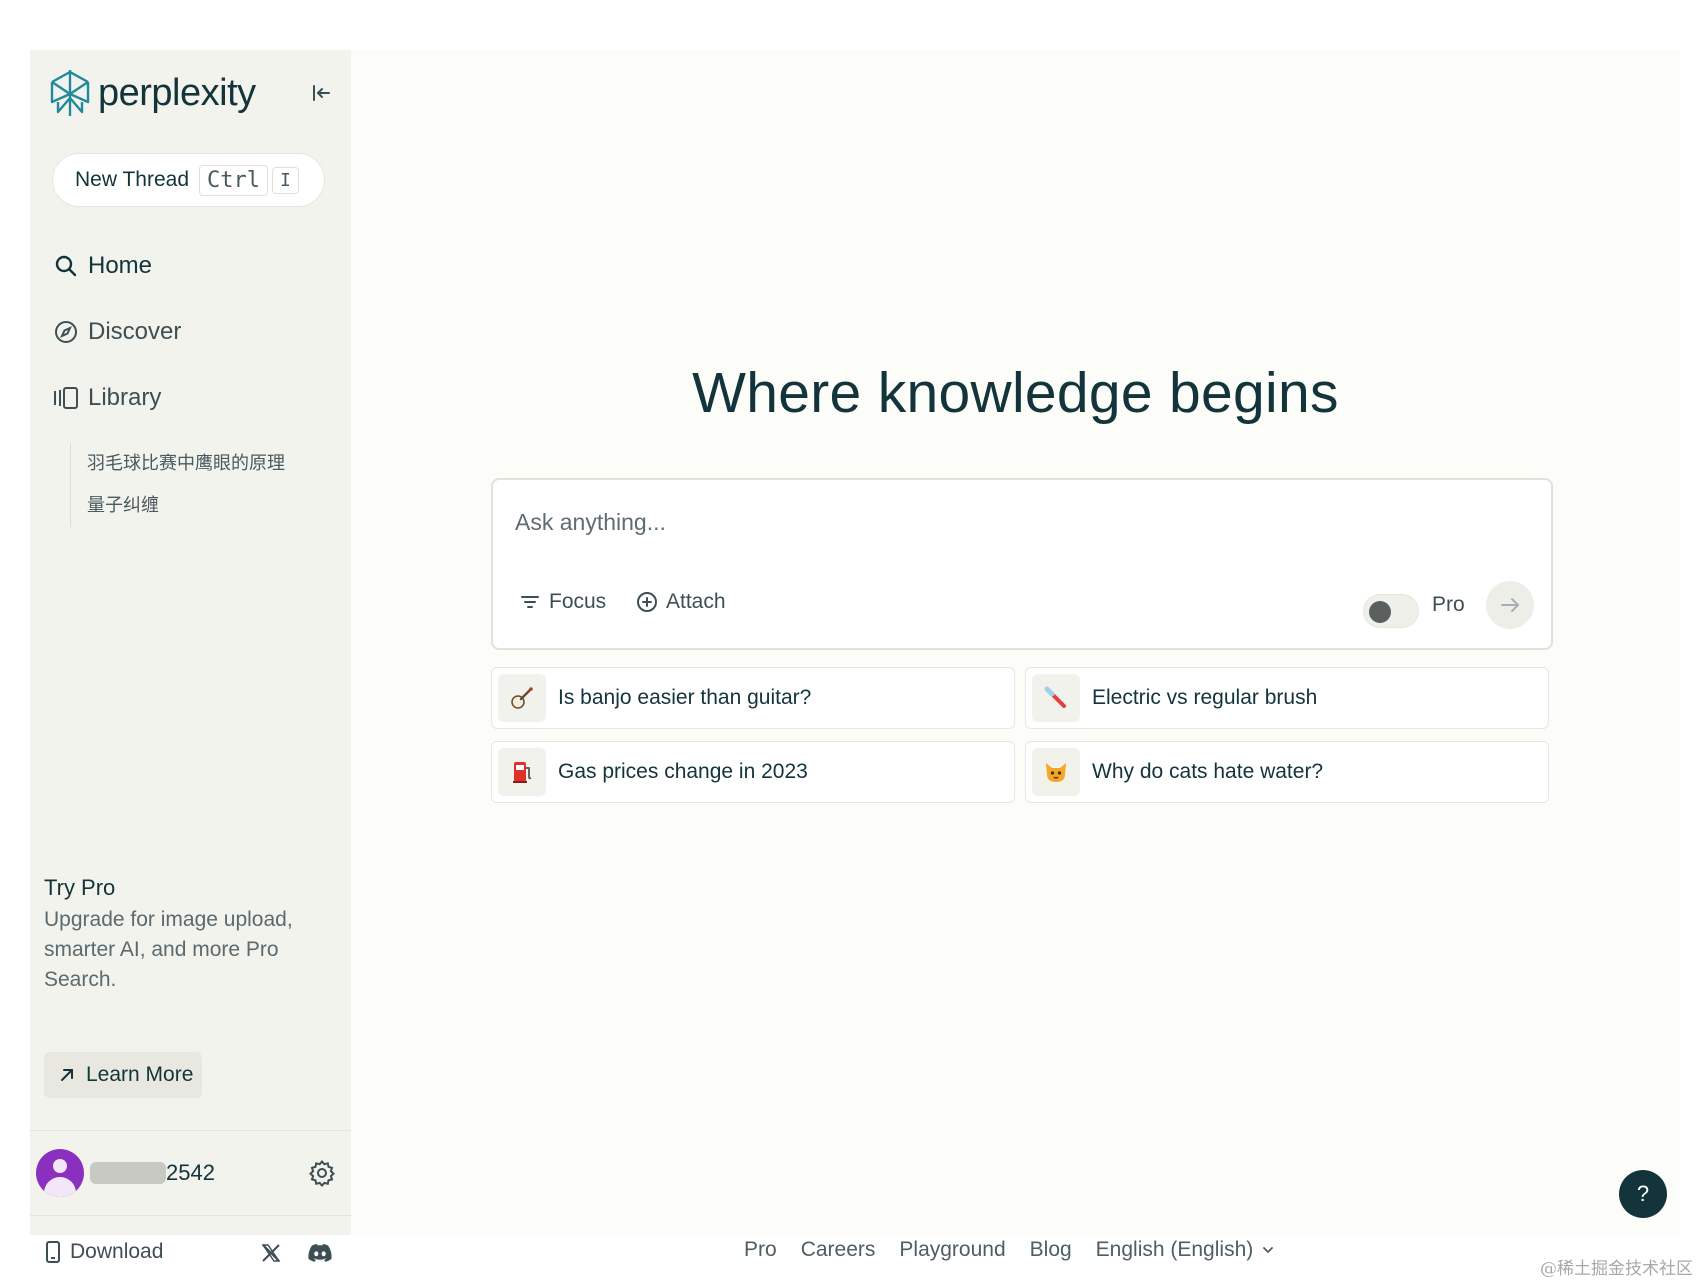  I want to click on footer-link-playground: Playground, so click(952, 1250).